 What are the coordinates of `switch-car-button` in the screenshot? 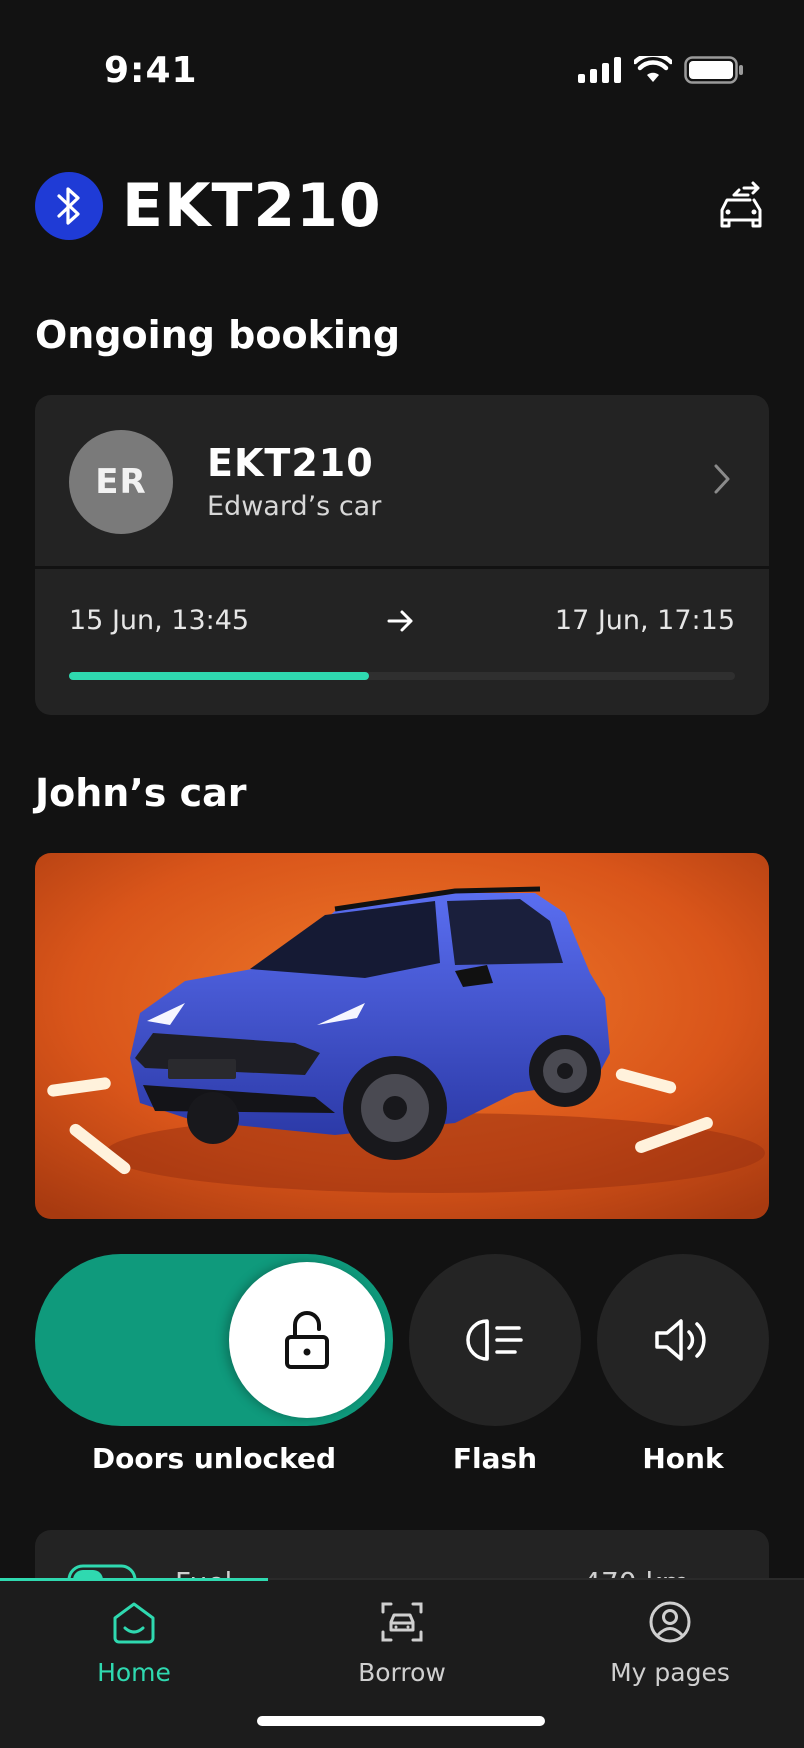 It's located at (741, 207).